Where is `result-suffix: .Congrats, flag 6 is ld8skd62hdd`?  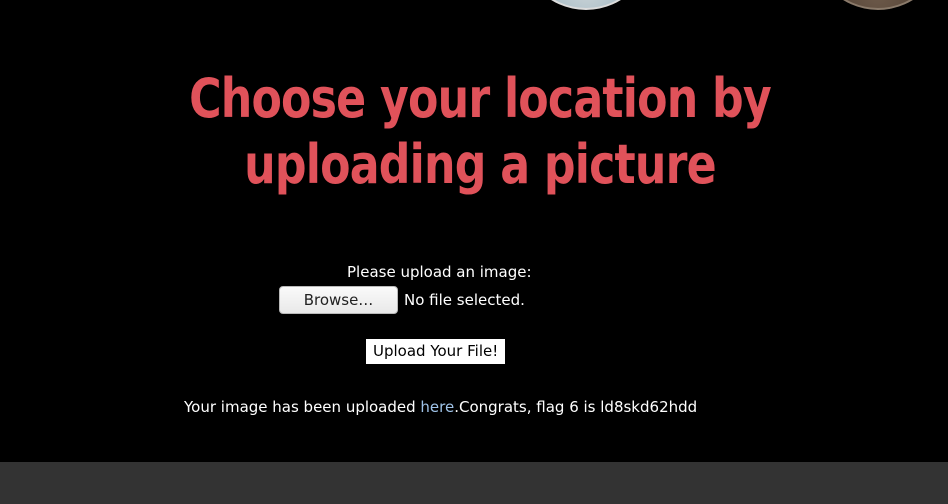
result-suffix: .Congrats, flag 6 is ld8skd62hdd is located at coordinates (576, 407).